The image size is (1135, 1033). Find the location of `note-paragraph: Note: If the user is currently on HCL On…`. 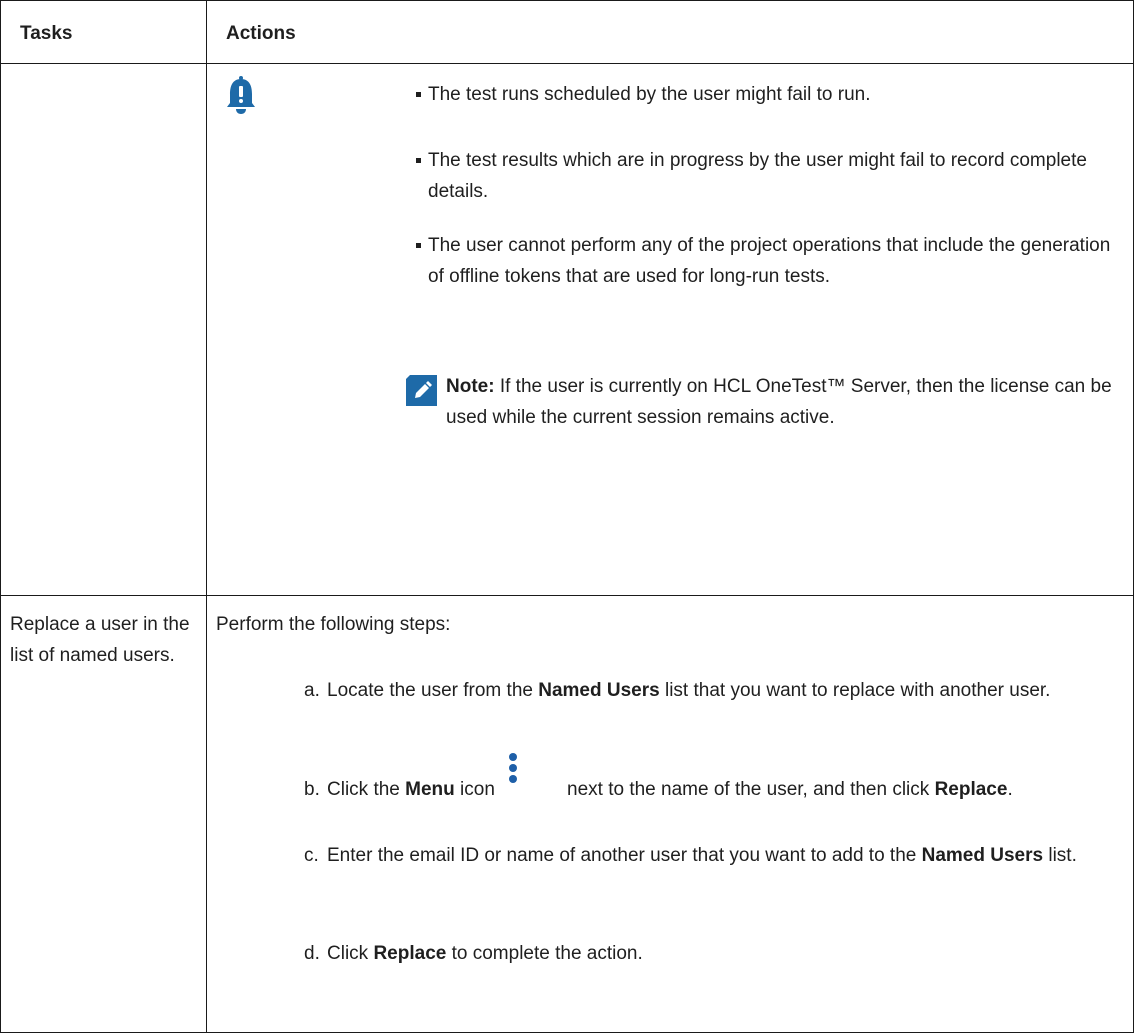

note-paragraph: Note: If the user is currently on HCL On… is located at coordinates (786, 402).